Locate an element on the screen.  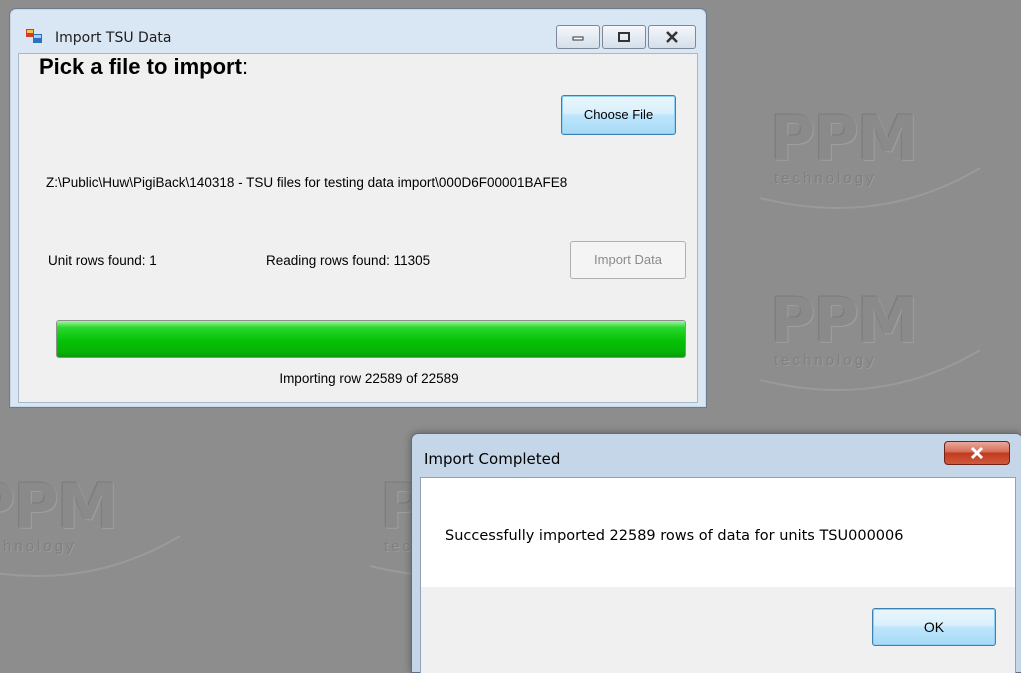
window-titlebar: Import TSU Data is located at coordinates (358, 31).